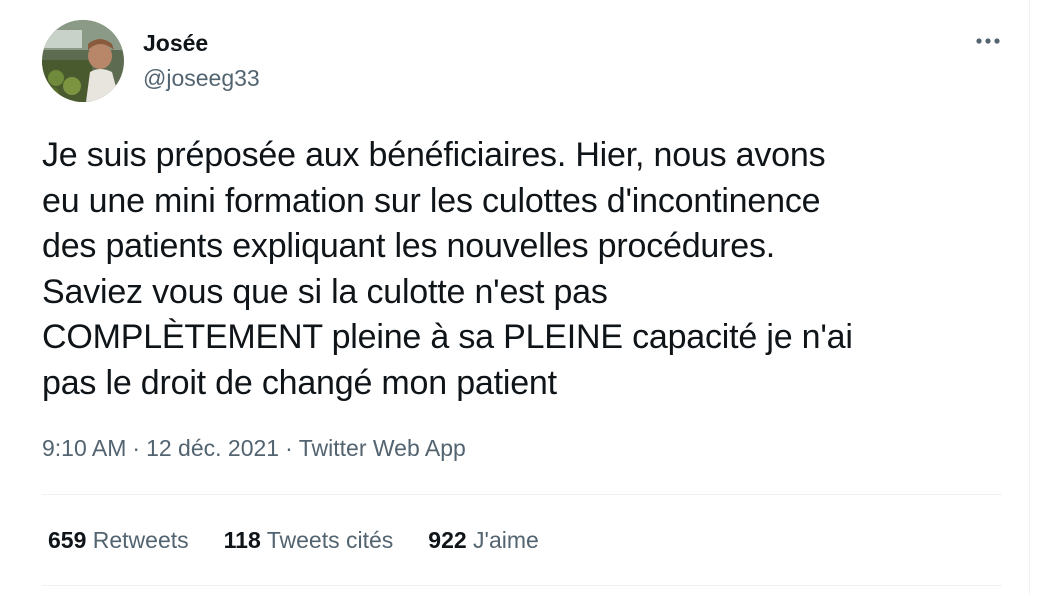 This screenshot has width=1040, height=594. I want to click on tweet-date-link: 12 déc. 2021, so click(212, 448).